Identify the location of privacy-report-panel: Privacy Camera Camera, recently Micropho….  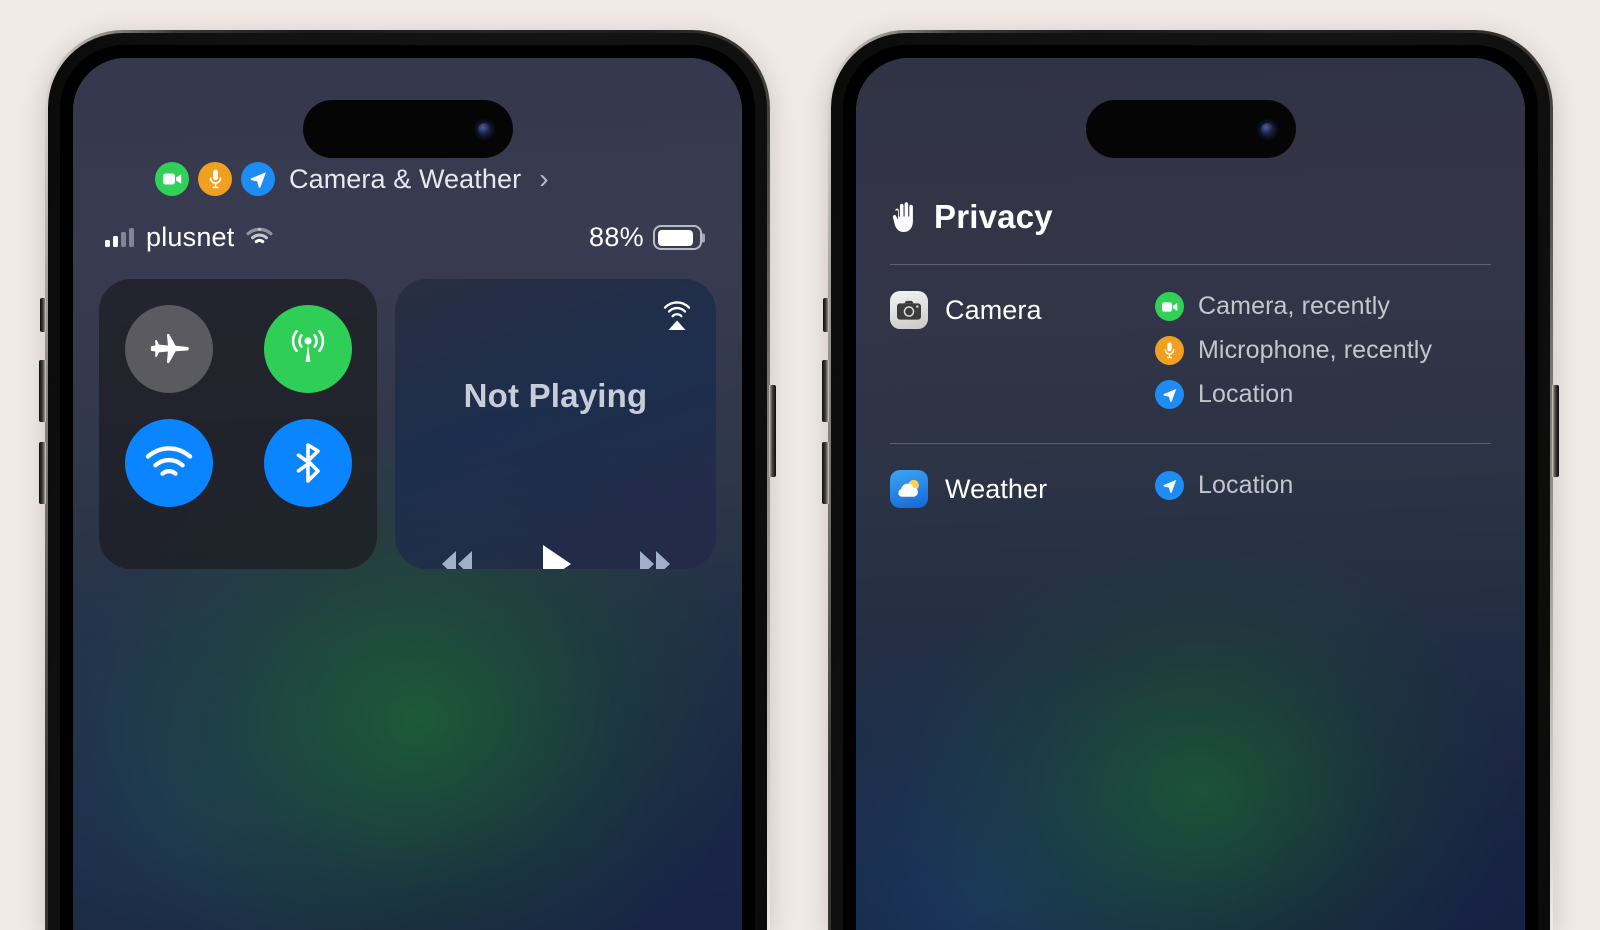
(1190, 356).